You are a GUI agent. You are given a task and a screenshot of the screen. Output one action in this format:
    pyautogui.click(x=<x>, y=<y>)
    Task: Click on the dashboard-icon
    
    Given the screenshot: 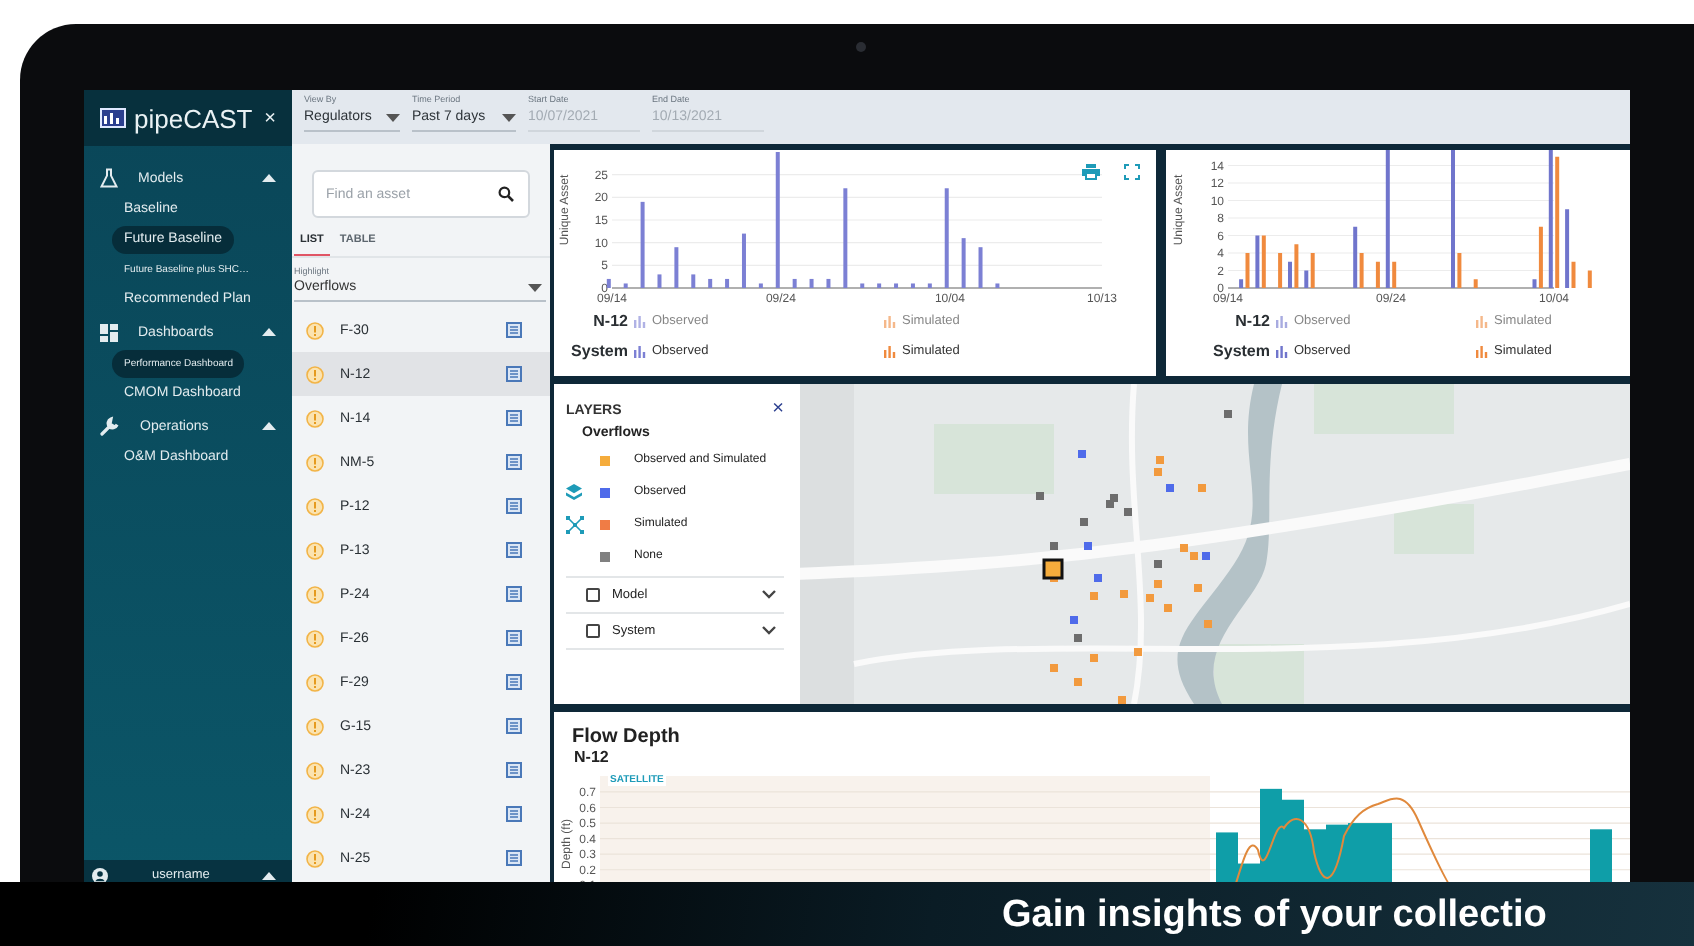 What is the action you would take?
    pyautogui.click(x=109, y=332)
    